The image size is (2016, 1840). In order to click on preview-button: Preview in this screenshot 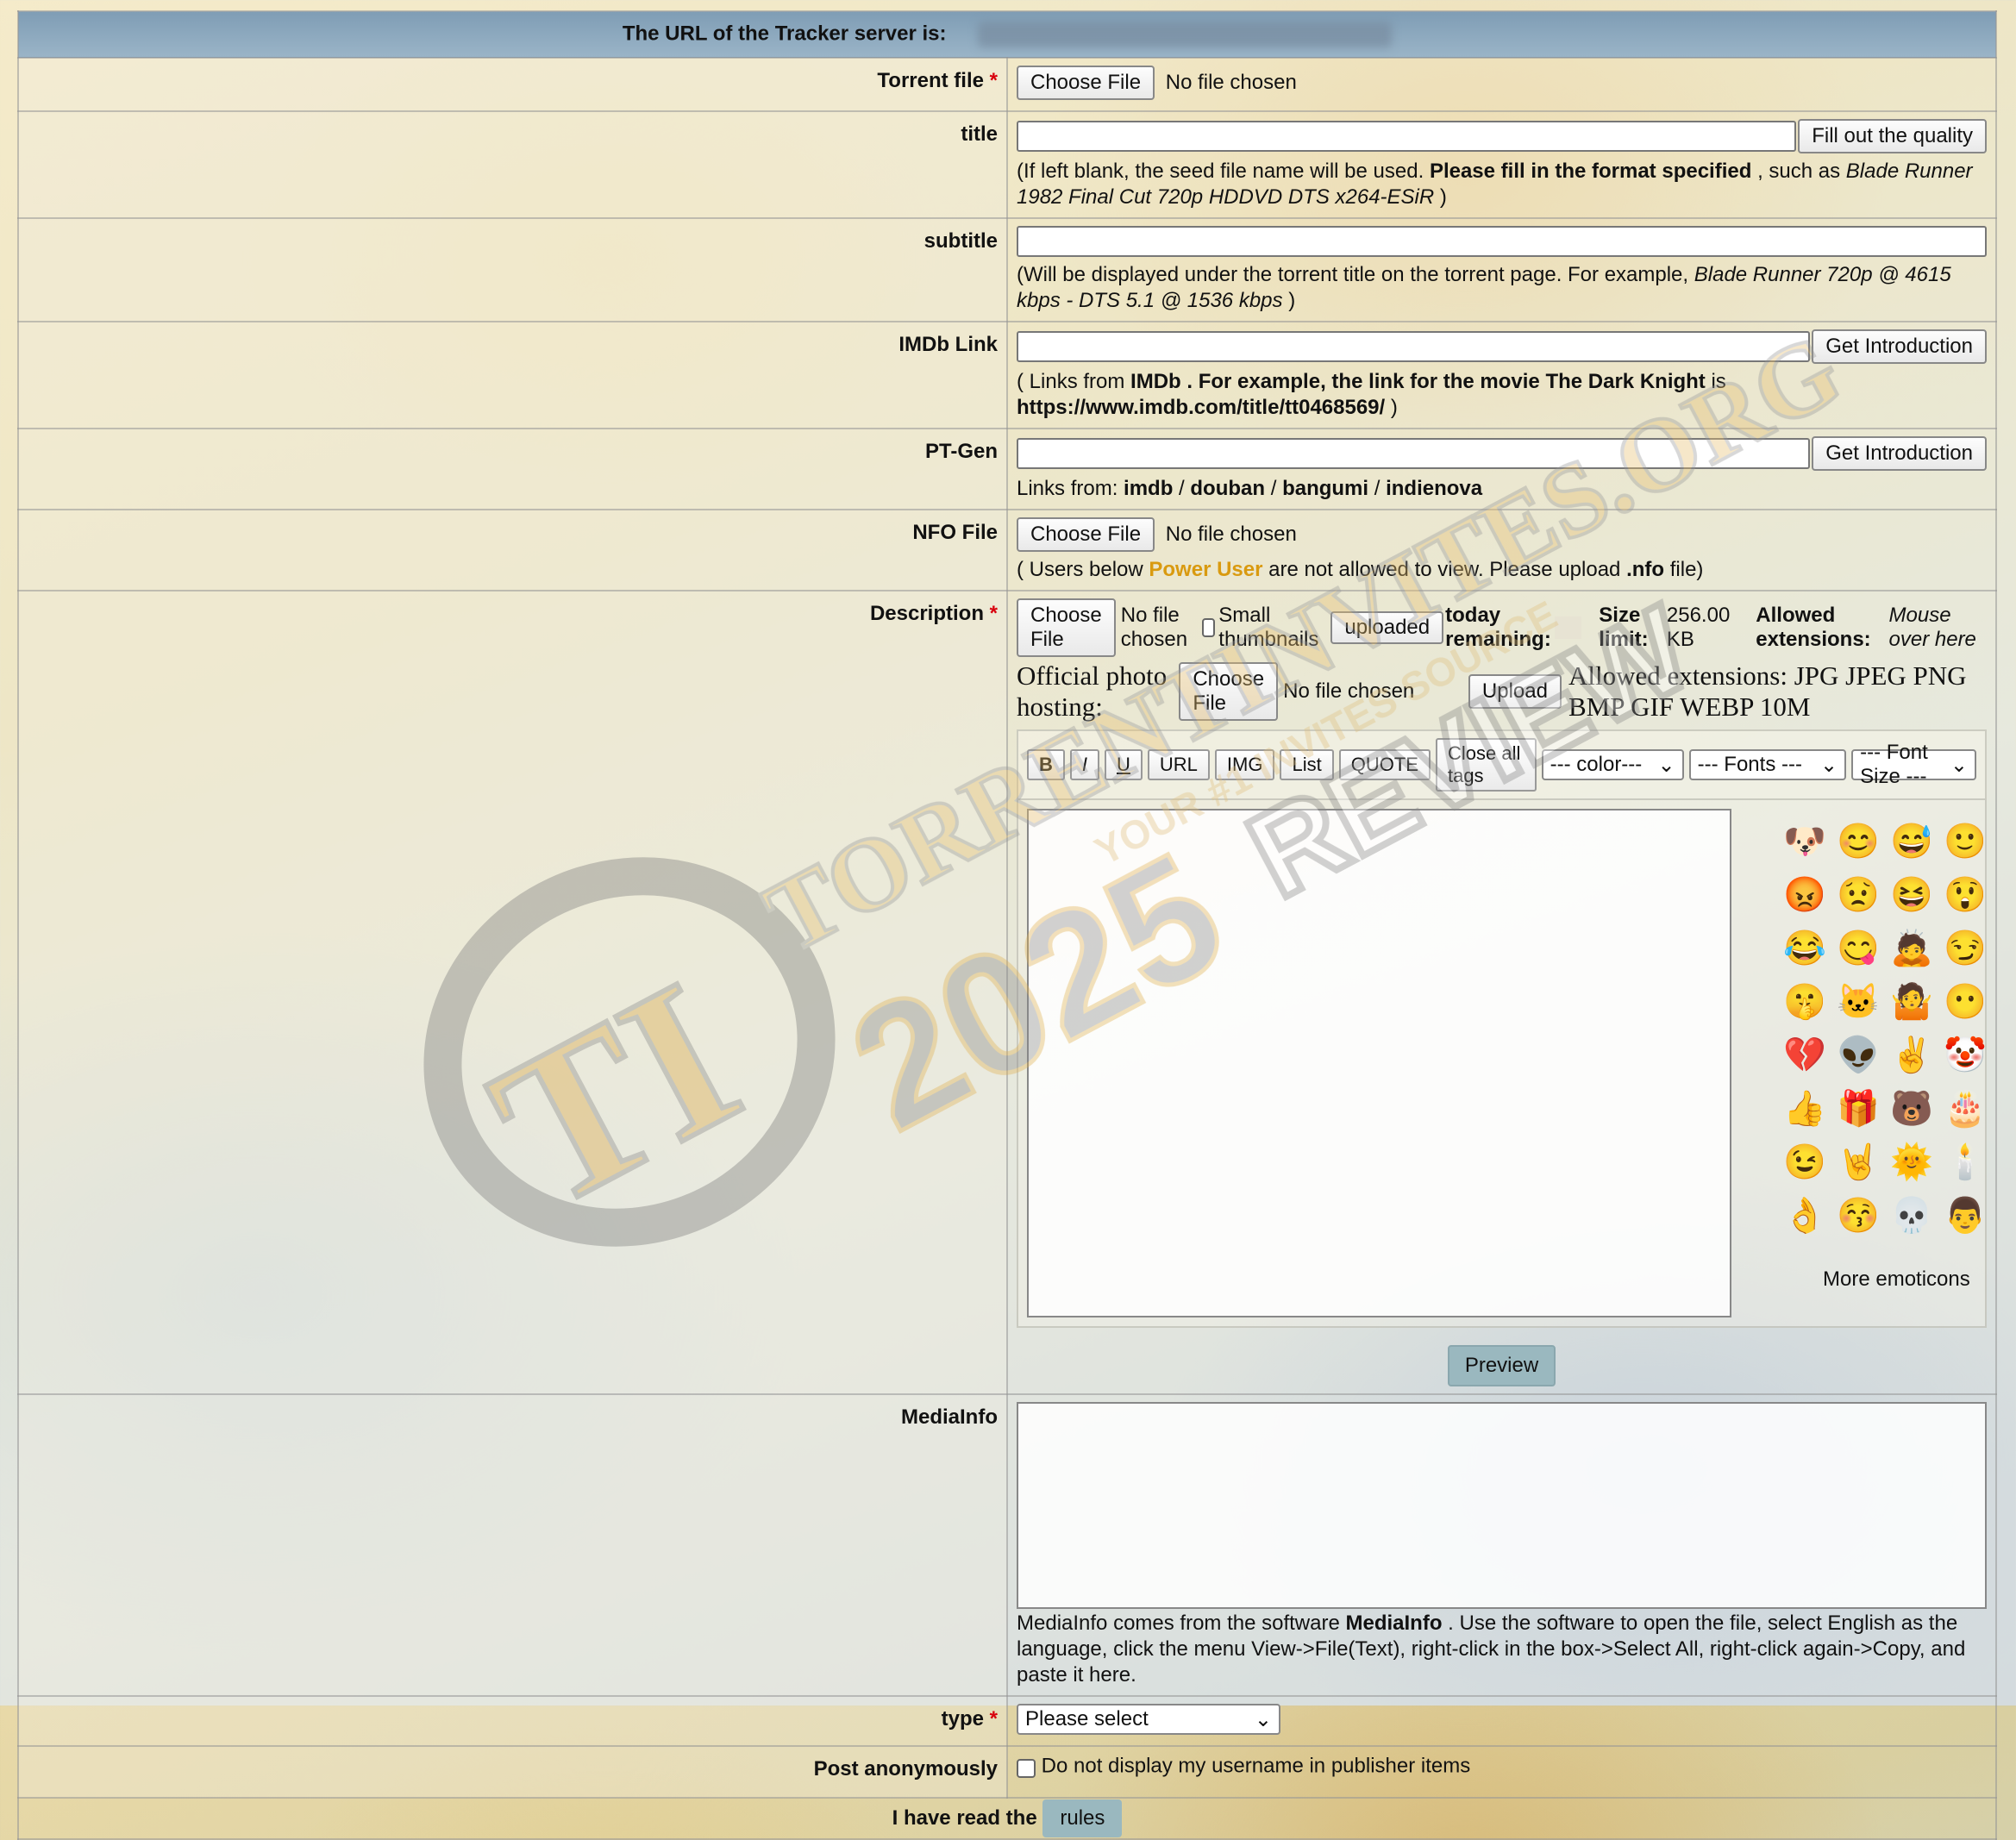, I will do `click(1501, 1365)`.